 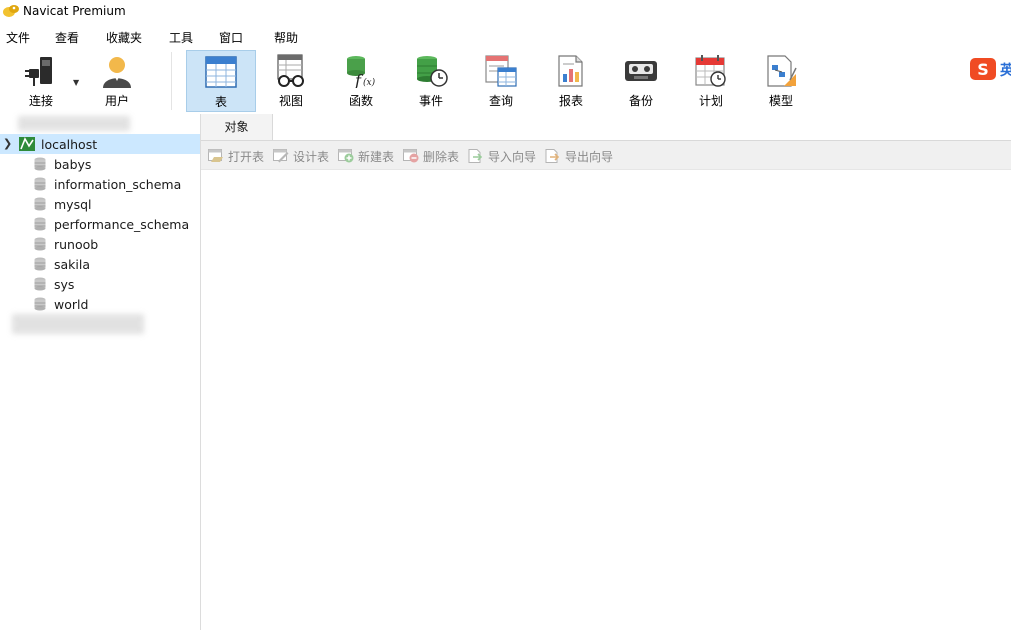 I want to click on tree-database-item: information_schema, so click(x=100, y=184).